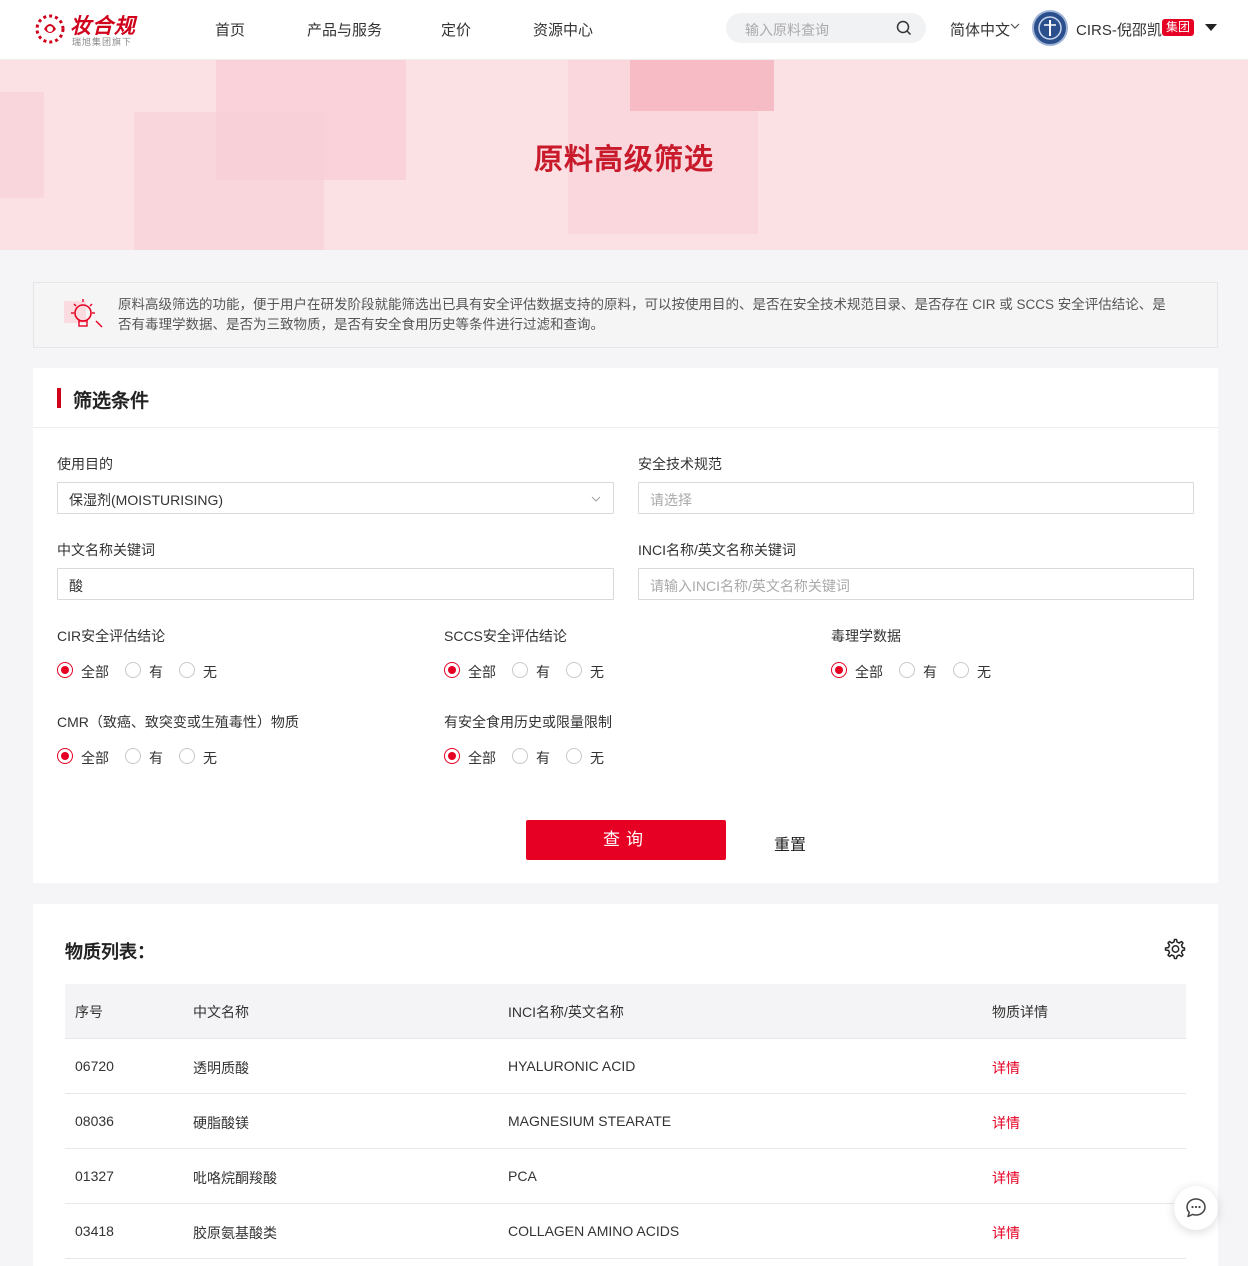 Image resolution: width=1248 pixels, height=1266 pixels. What do you see at coordinates (221, 1068) in the screenshot?
I see `row-cn-name: 透明质酸` at bounding box center [221, 1068].